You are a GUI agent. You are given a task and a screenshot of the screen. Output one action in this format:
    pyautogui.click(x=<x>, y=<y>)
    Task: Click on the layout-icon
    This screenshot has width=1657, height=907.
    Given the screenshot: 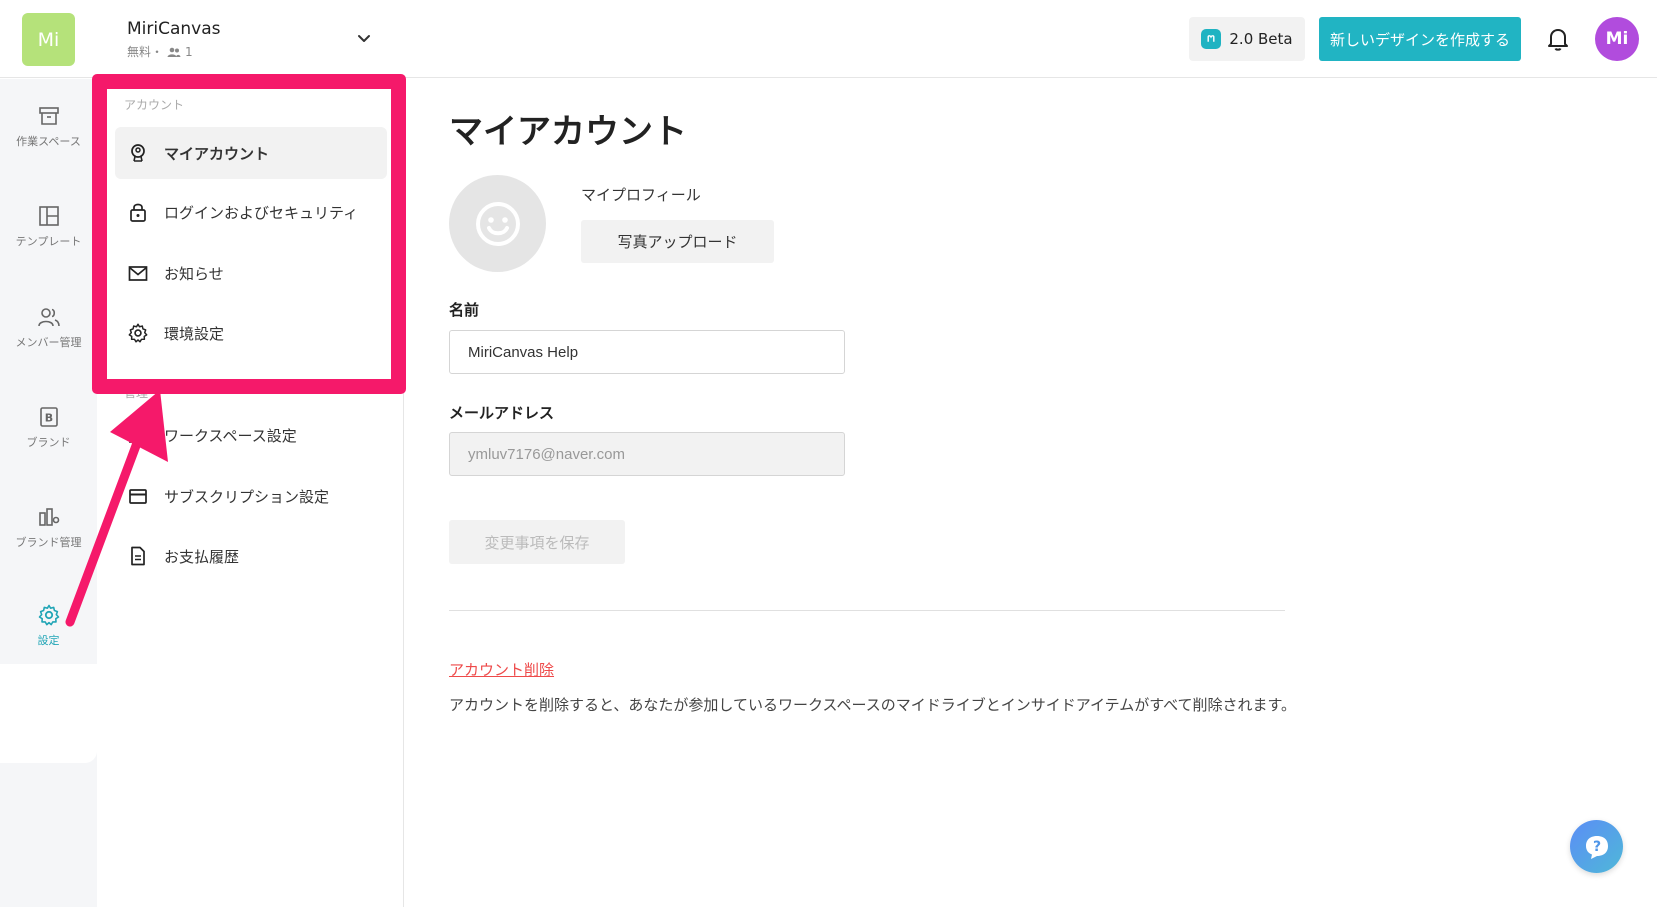 What is the action you would take?
    pyautogui.click(x=48, y=216)
    